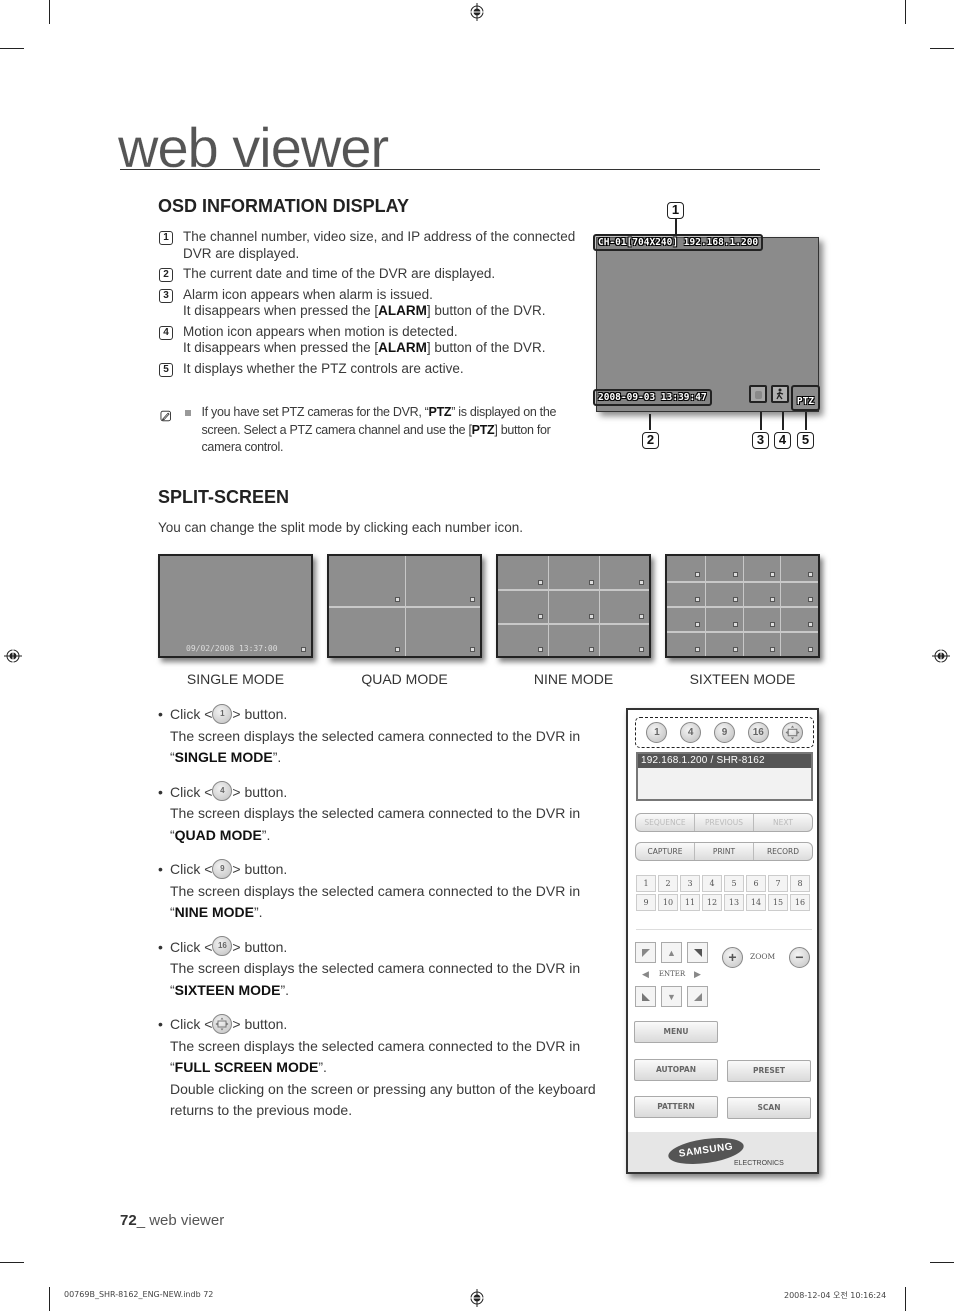 The width and height of the screenshot is (954, 1311). What do you see at coordinates (645, 952) in the screenshot?
I see `ptz-up-left-button` at bounding box center [645, 952].